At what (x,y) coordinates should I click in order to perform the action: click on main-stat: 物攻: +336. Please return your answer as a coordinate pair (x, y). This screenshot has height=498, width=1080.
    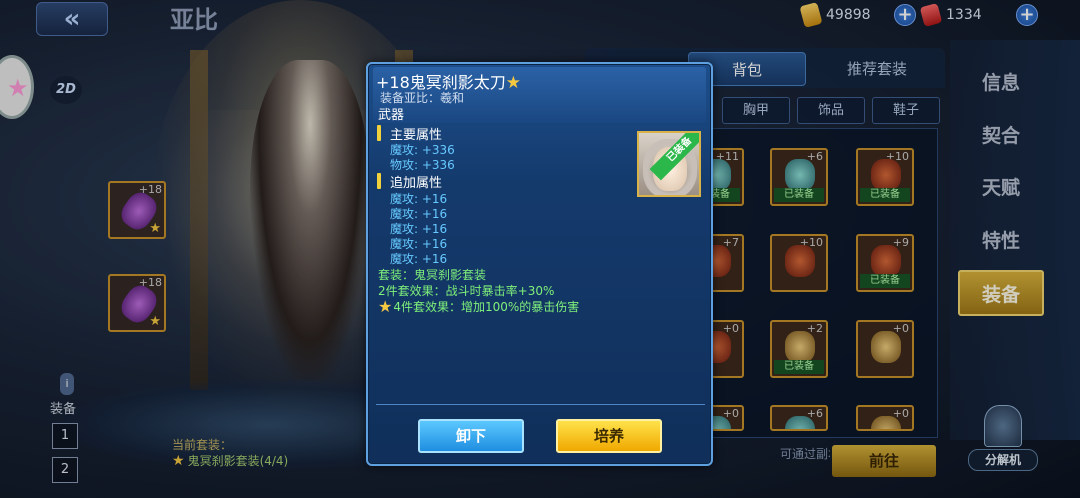
    Looking at the image, I should click on (422, 165).